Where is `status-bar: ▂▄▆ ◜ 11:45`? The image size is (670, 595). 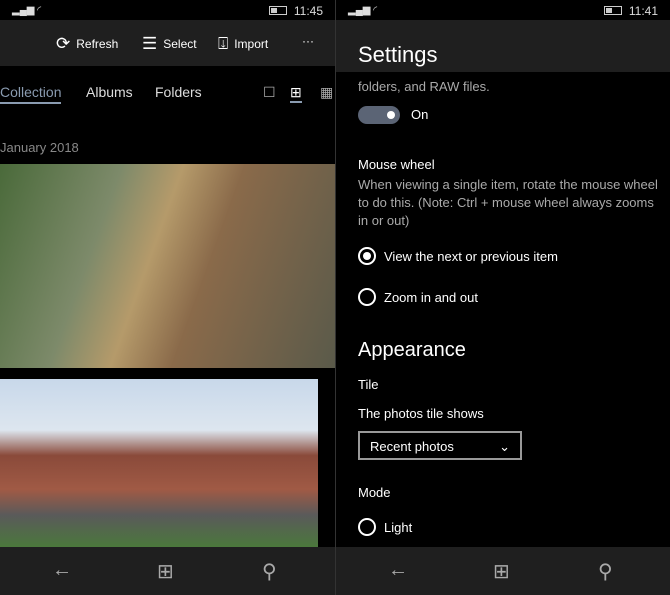
status-bar: ▂▄▆ ◜ 11:45 is located at coordinates (167, 10).